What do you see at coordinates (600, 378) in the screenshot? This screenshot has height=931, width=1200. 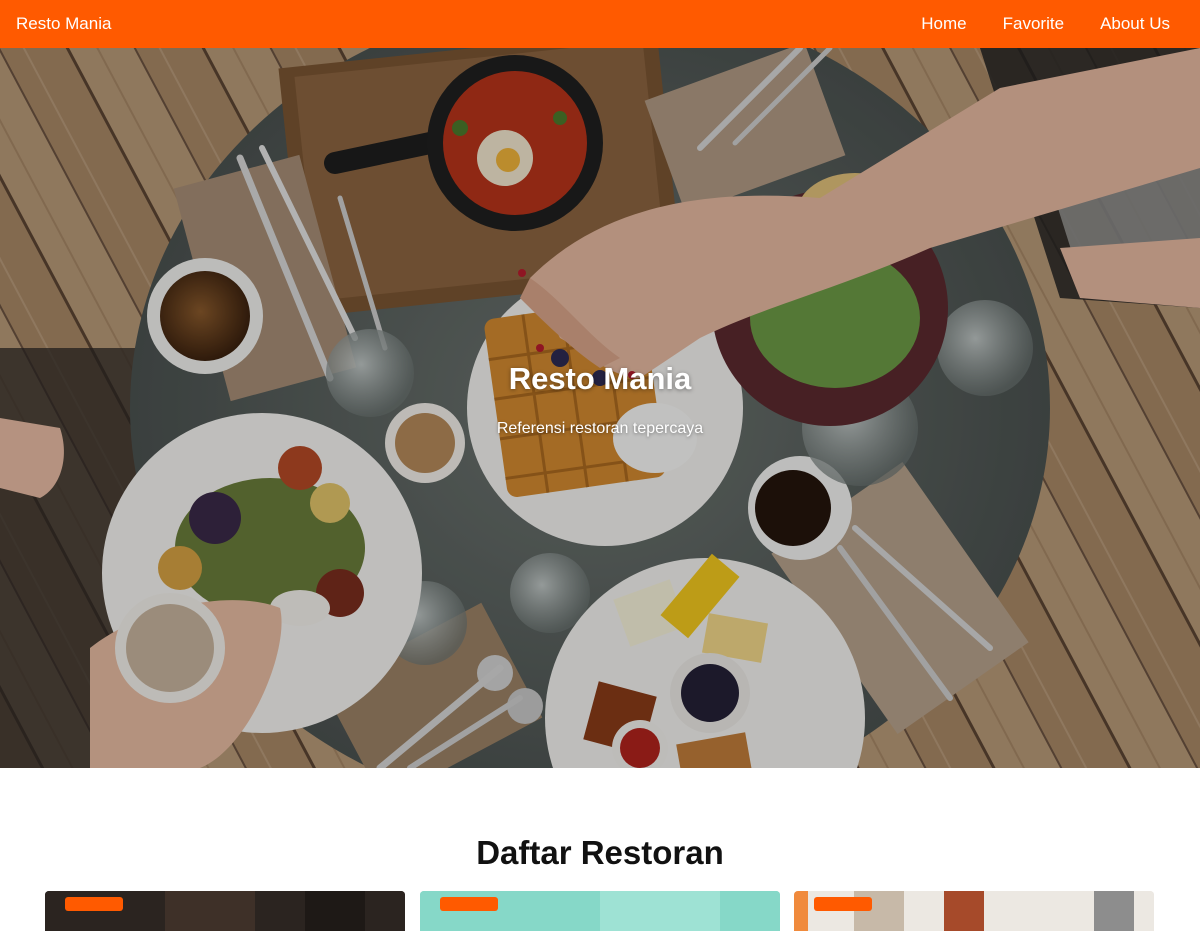 I see `hero-title: Resto Mania` at bounding box center [600, 378].